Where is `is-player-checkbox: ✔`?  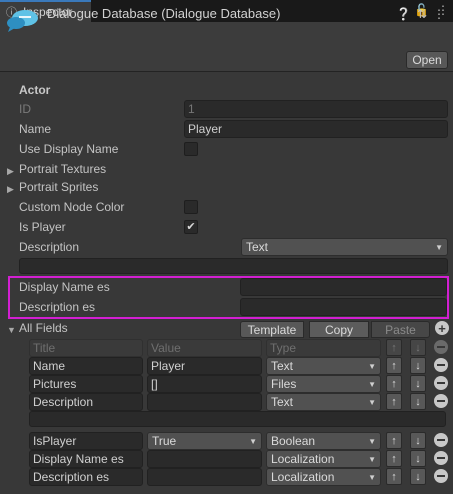
is-player-checkbox: ✔ is located at coordinates (191, 227).